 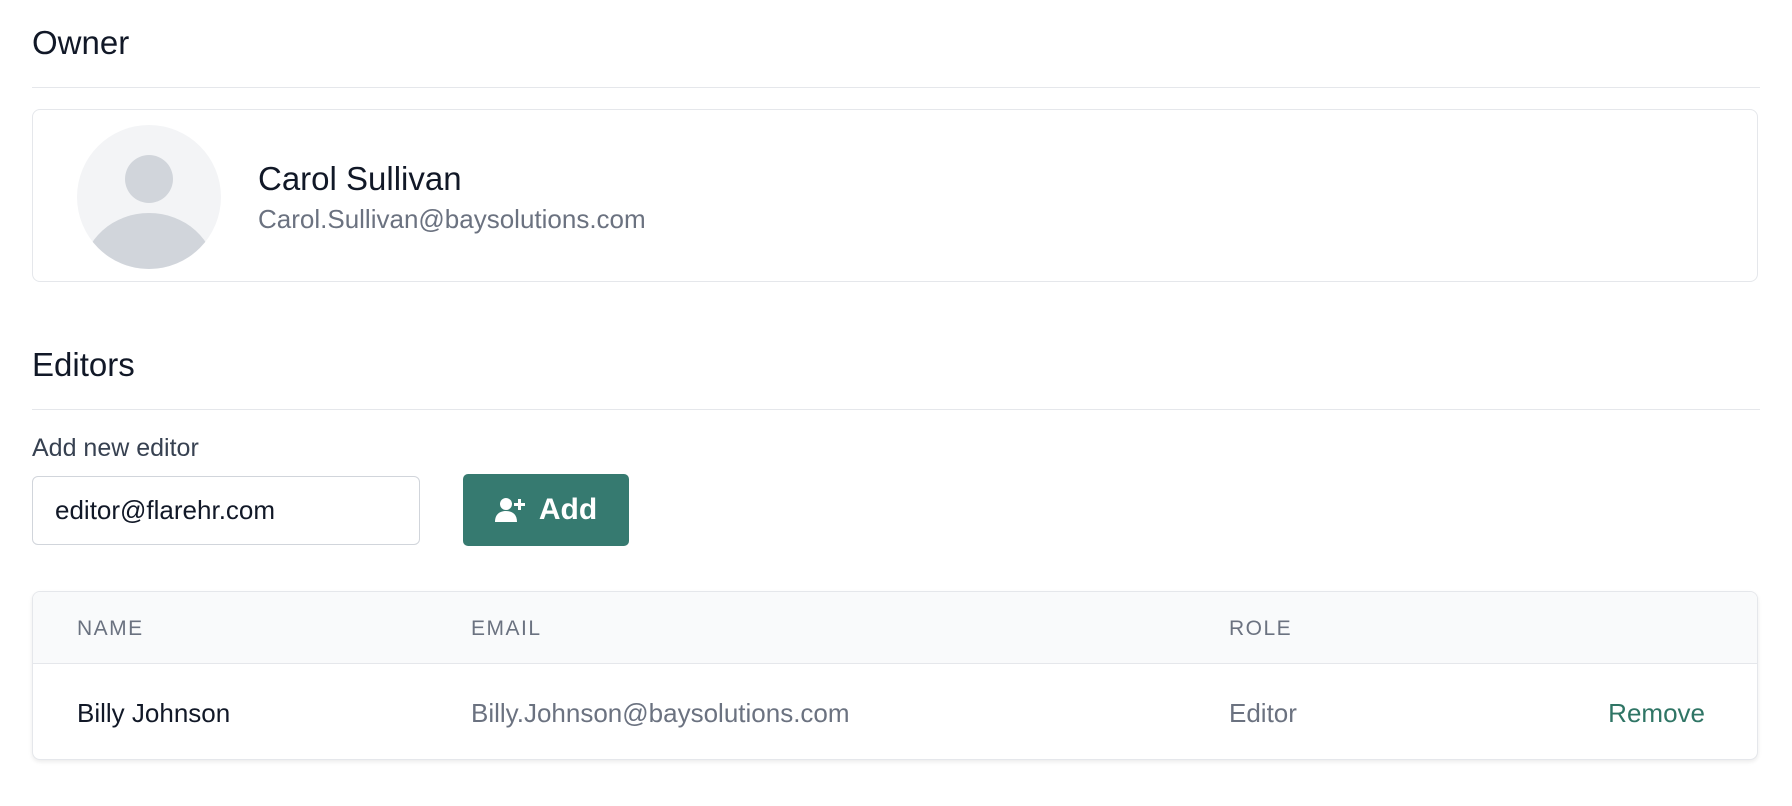 What do you see at coordinates (149, 212) in the screenshot?
I see `user-placeholder-icon` at bounding box center [149, 212].